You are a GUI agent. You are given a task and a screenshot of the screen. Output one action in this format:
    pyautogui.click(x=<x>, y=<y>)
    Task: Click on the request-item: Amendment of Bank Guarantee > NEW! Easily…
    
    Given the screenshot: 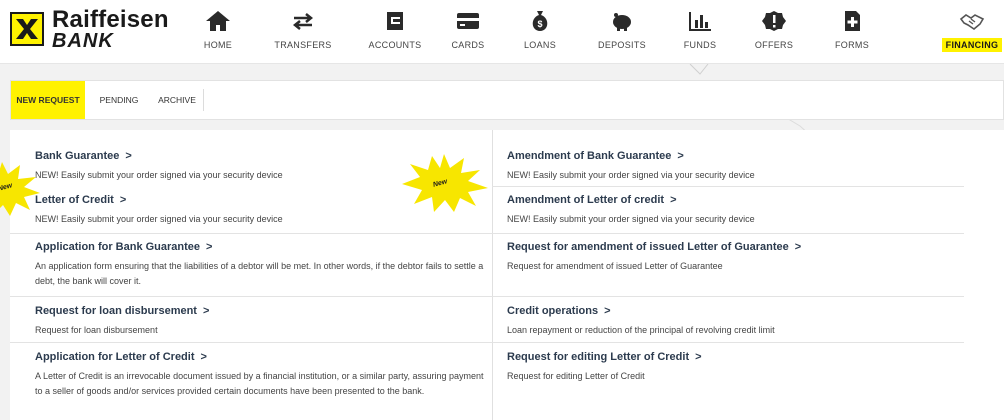 What is the action you would take?
    pyautogui.click(x=732, y=166)
    